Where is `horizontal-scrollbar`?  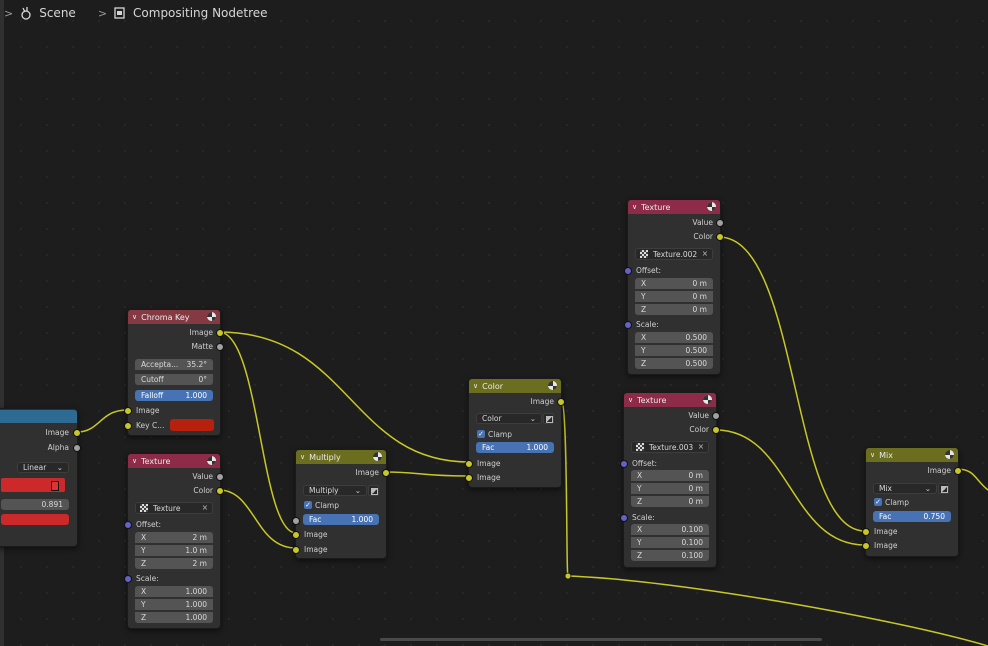
horizontal-scrollbar is located at coordinates (601, 639).